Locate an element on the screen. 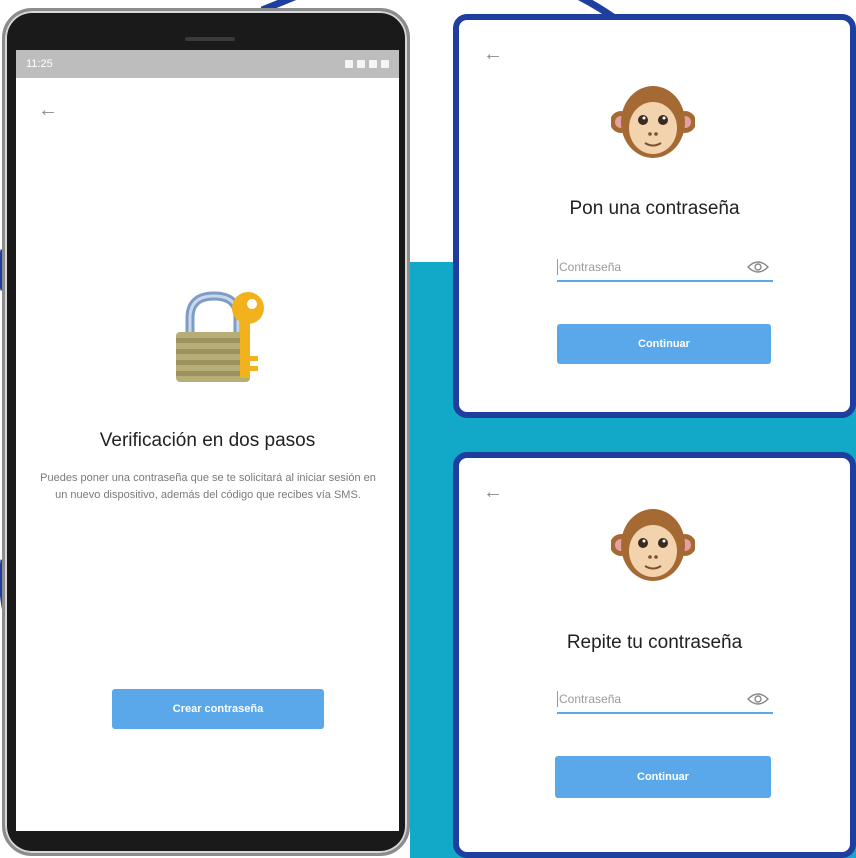 This screenshot has height=858, width=856. card-title: Pon una contraseña is located at coordinates (654, 208).